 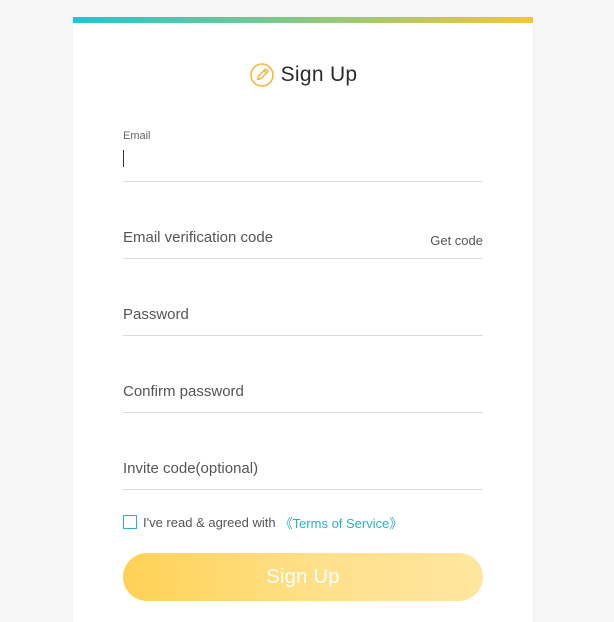 What do you see at coordinates (137, 136) in the screenshot?
I see `email-label: Email` at bounding box center [137, 136].